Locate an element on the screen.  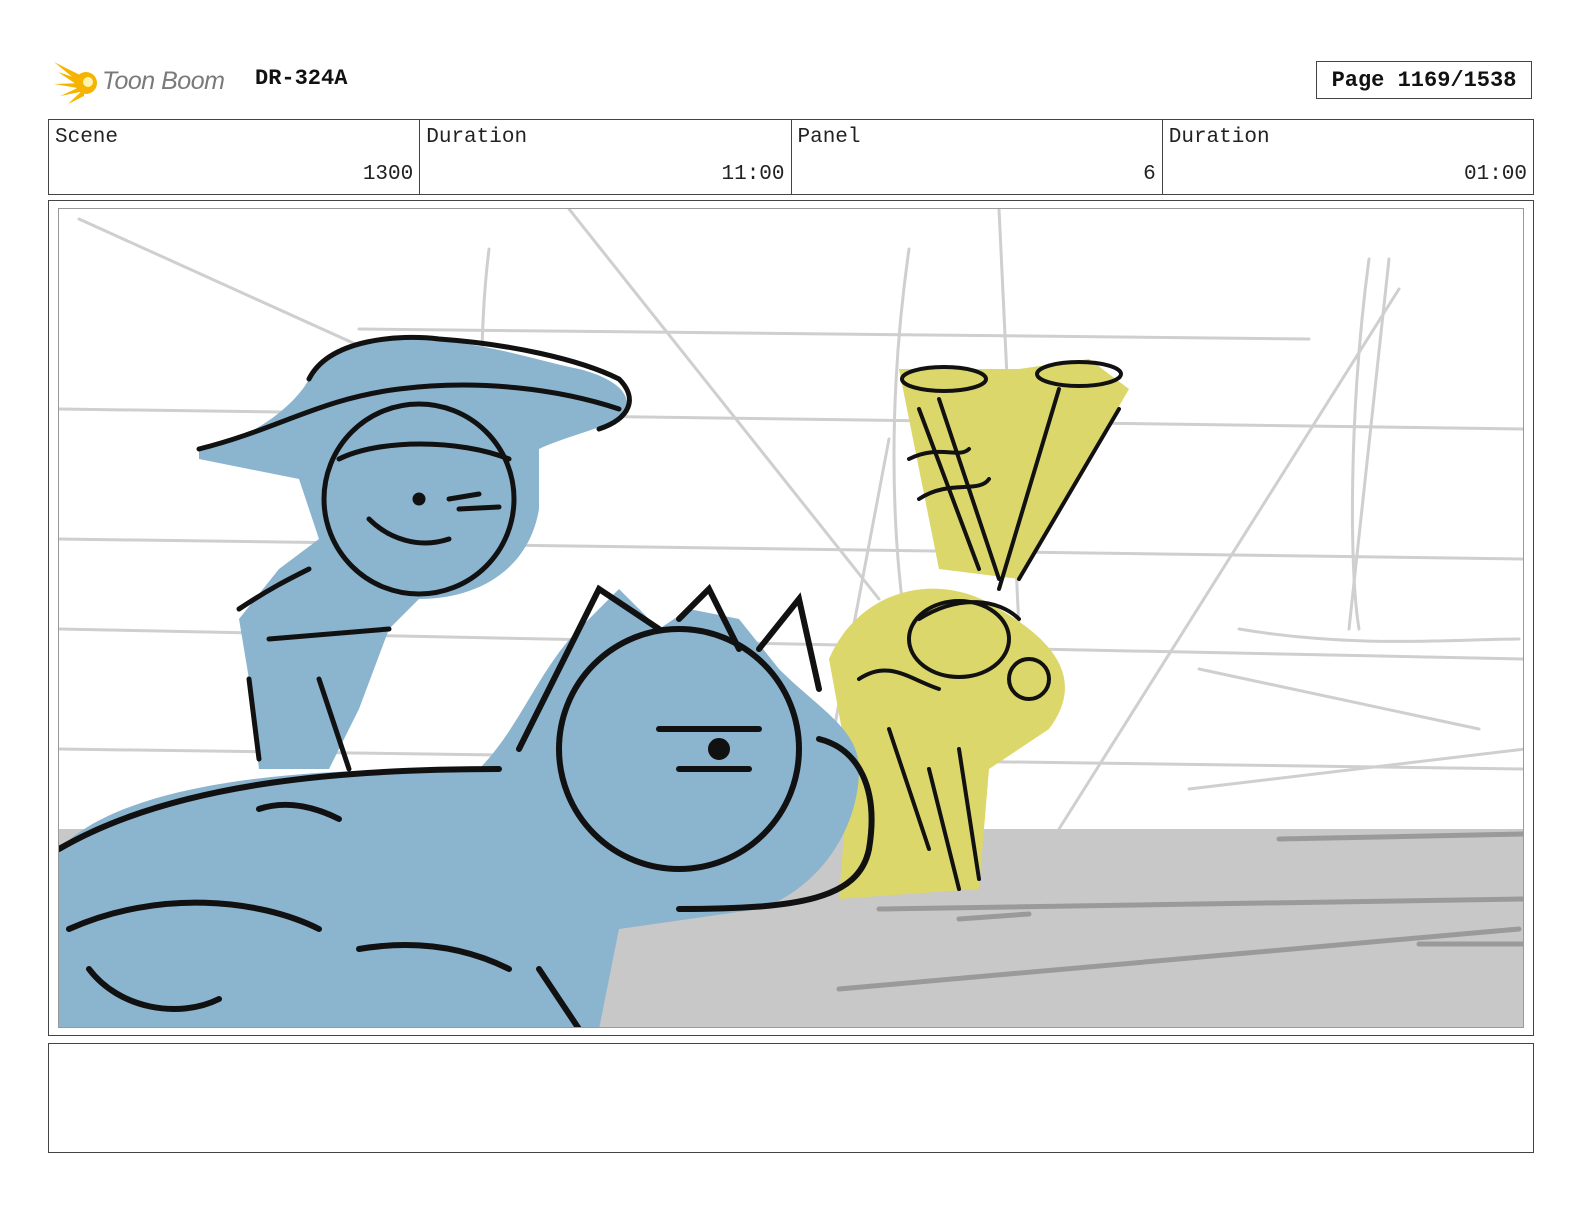
page-indicator: Page 1169/1538 is located at coordinates (1424, 80).